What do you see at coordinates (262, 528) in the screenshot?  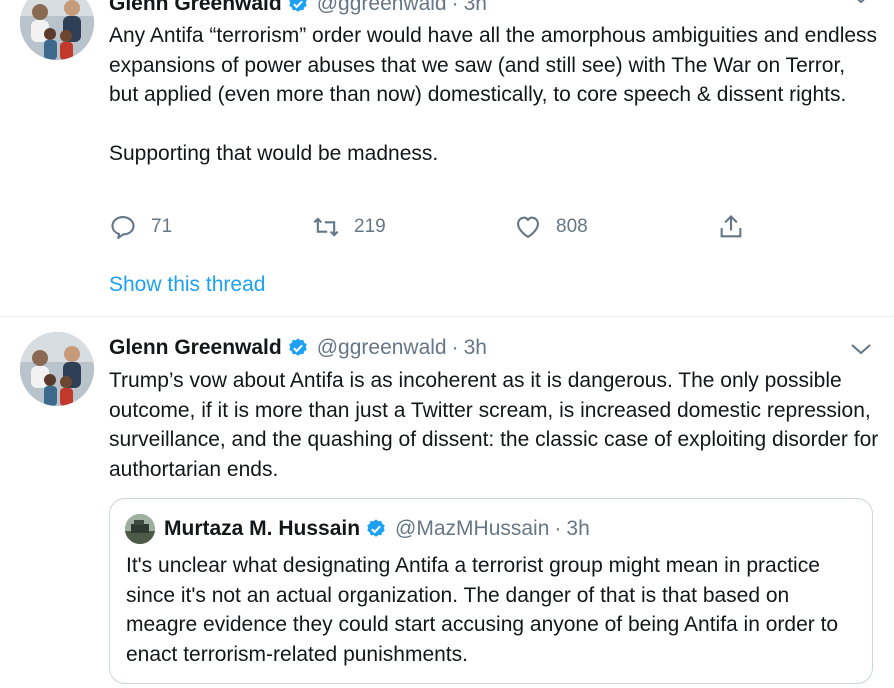 I see `quote-author-name: Murtaza M. Hussain` at bounding box center [262, 528].